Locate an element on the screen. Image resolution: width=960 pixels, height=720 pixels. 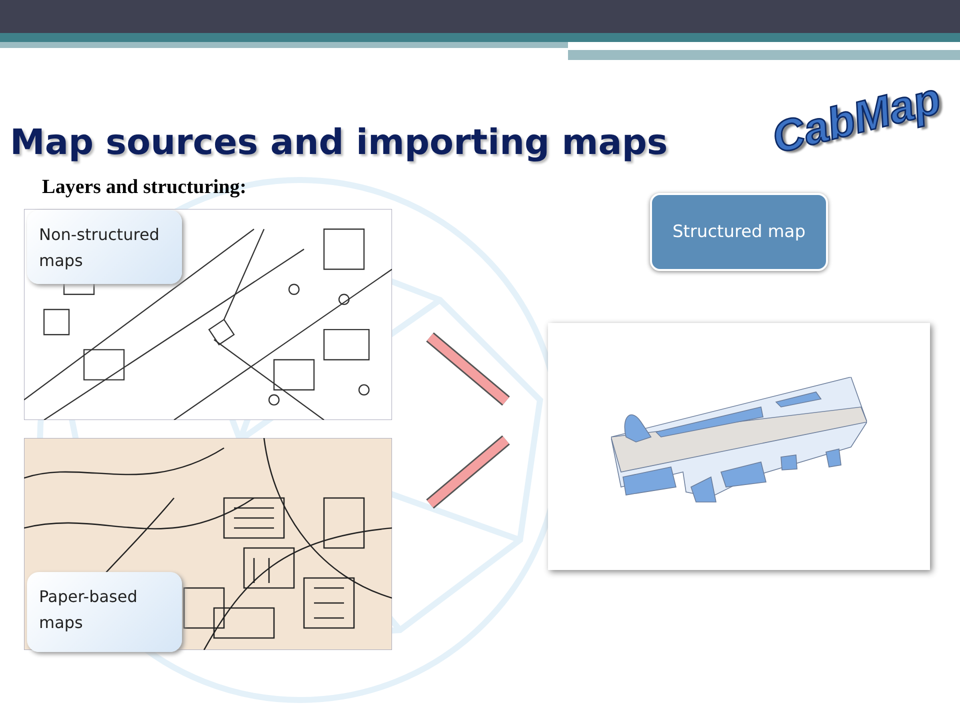
map-label: Non-structured maps is located at coordinates (104, 247).